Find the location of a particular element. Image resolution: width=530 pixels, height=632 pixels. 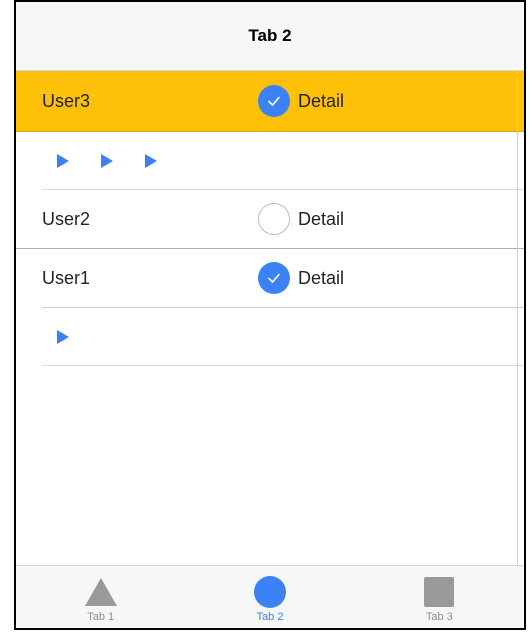

user-label: User1 is located at coordinates (66, 277).